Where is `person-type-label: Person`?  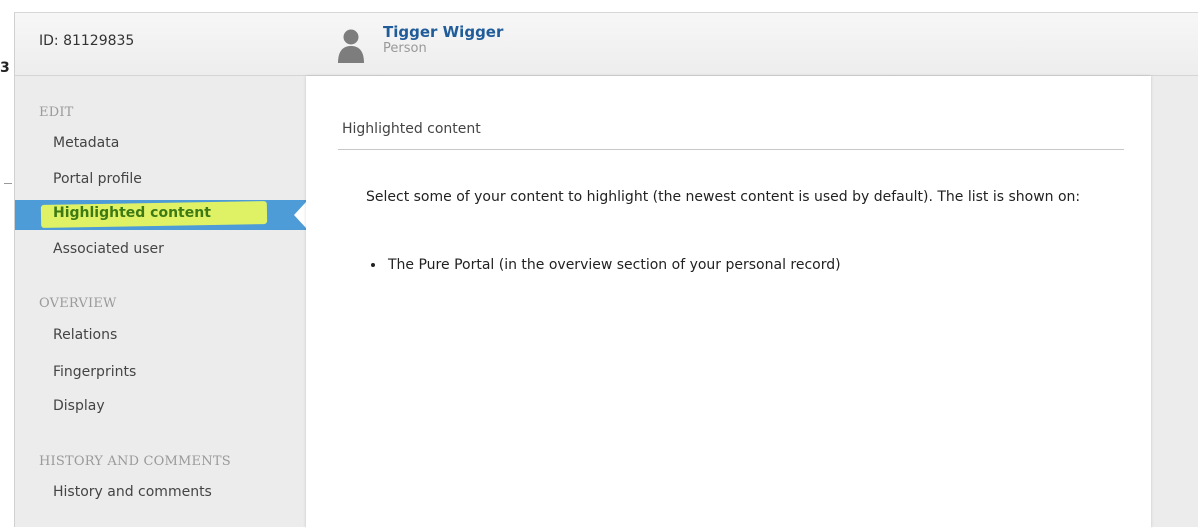
person-type-label: Person is located at coordinates (405, 48).